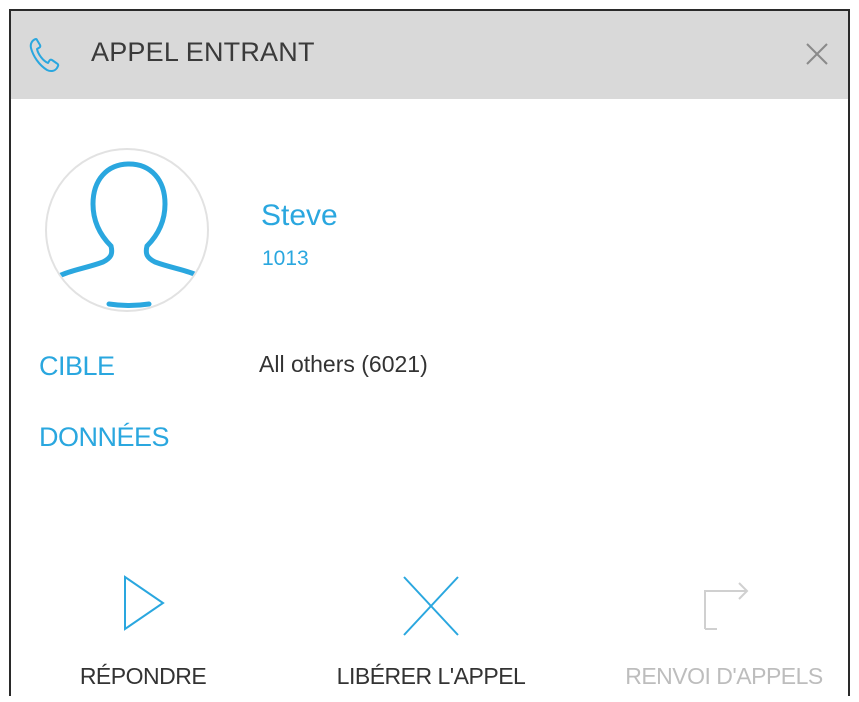 The width and height of the screenshot is (859, 702). Describe the element at coordinates (144, 603) in the screenshot. I see `play-icon` at that location.